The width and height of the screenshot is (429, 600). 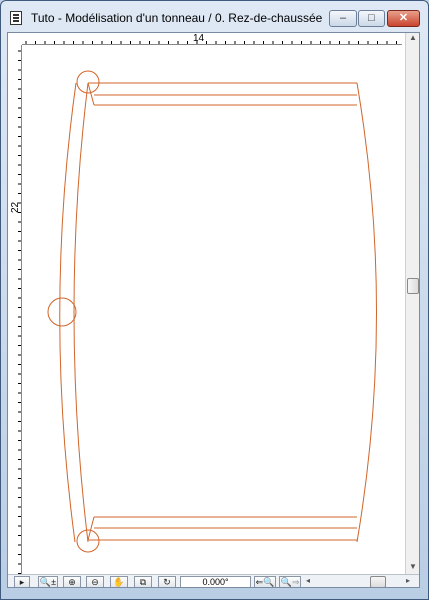 I want to click on pan-hand-button: ✋, so click(x=119, y=581).